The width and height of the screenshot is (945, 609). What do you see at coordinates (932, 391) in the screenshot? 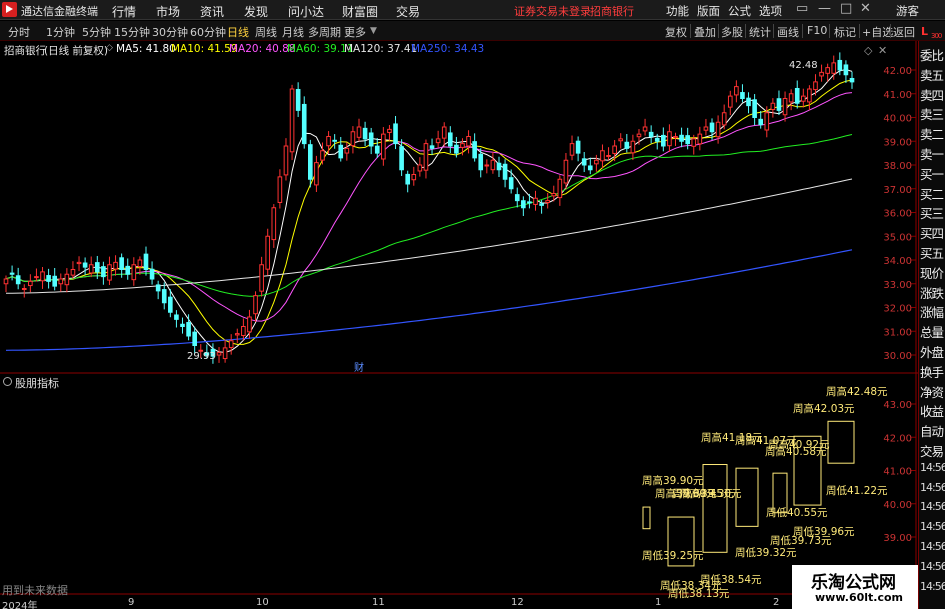
I see `panel-field-label: 净资` at bounding box center [932, 391].